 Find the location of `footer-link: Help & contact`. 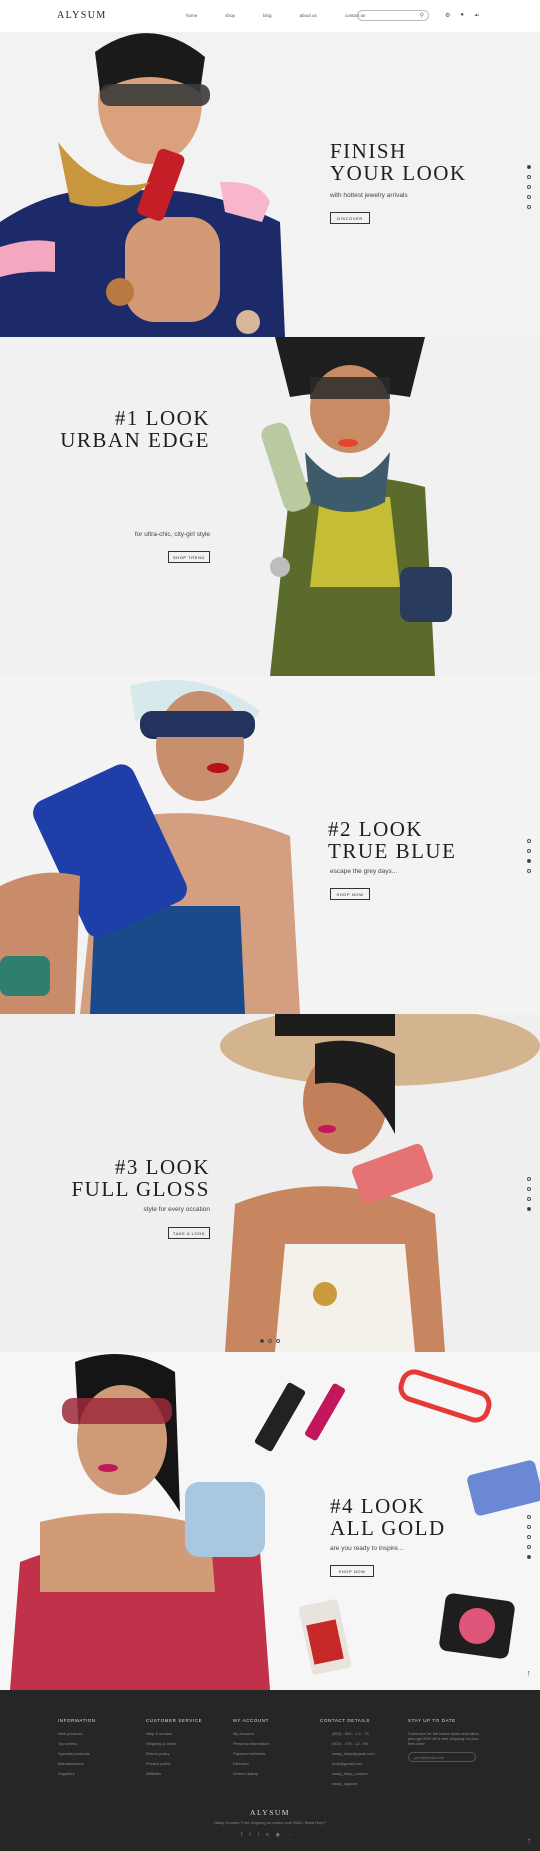

footer-link: Help & contact is located at coordinates (174, 1733).